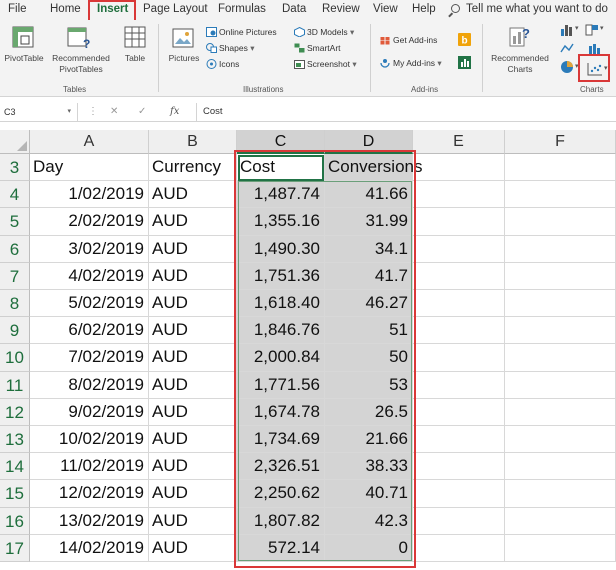 The width and height of the screenshot is (616, 570). Describe the element at coordinates (89, 521) in the screenshot. I see `cell-day: 13/02/2019` at that location.